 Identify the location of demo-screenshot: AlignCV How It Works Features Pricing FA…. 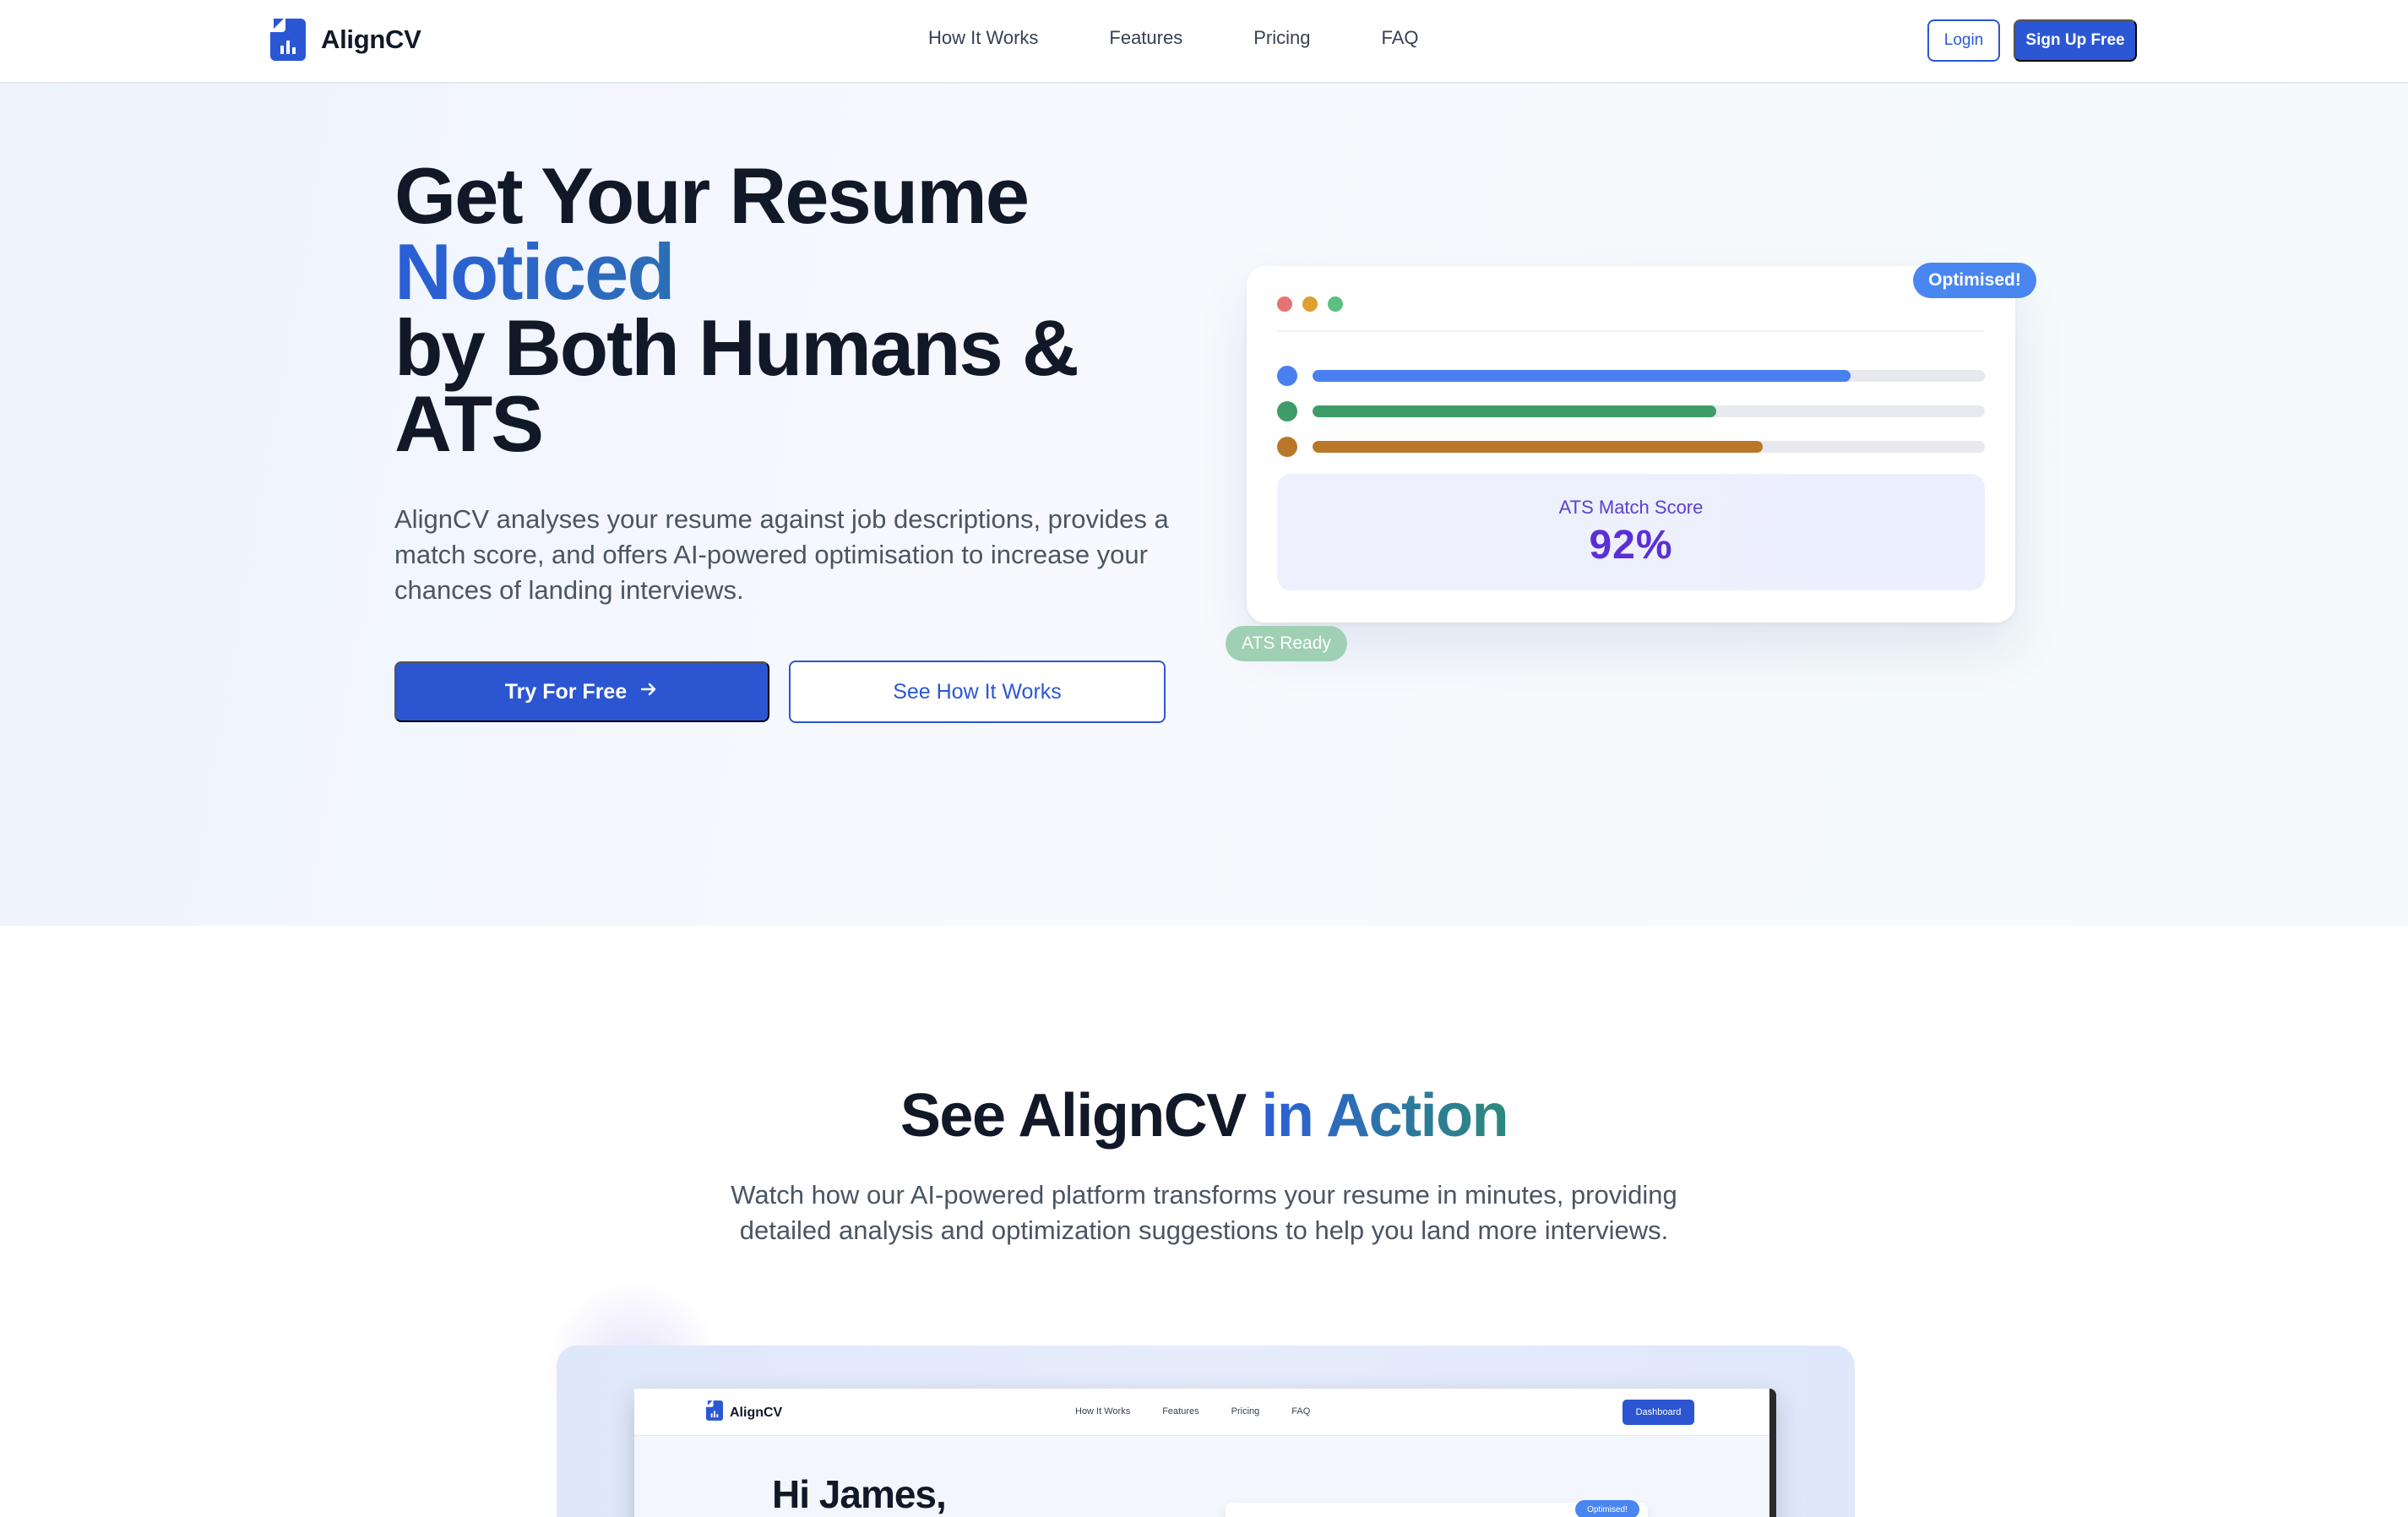
(1205, 1453).